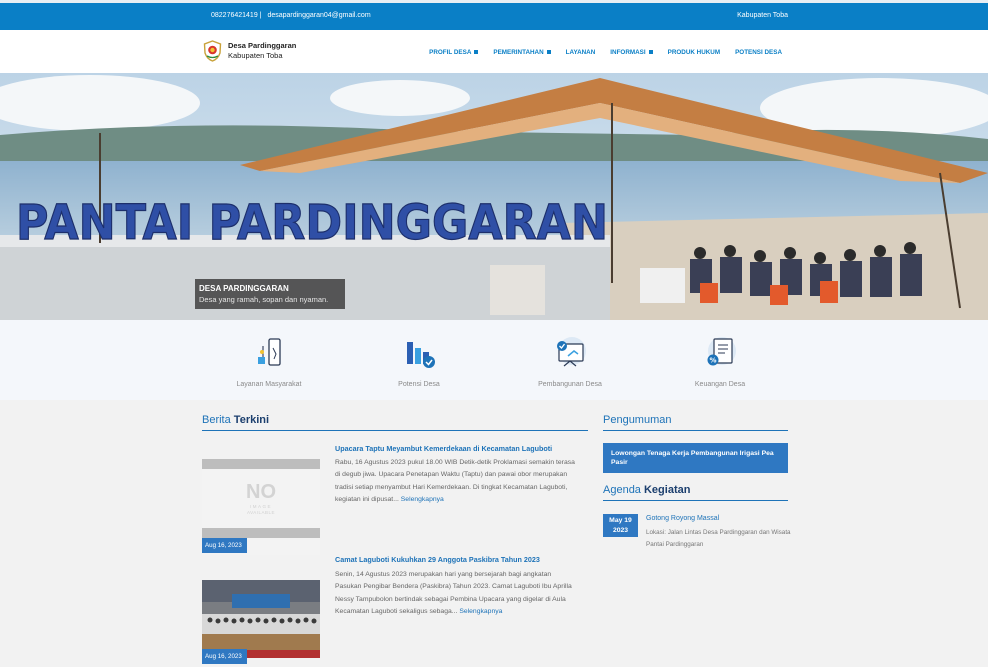 This screenshot has height=667, width=988. I want to click on board-check-icon, so click(571, 352).